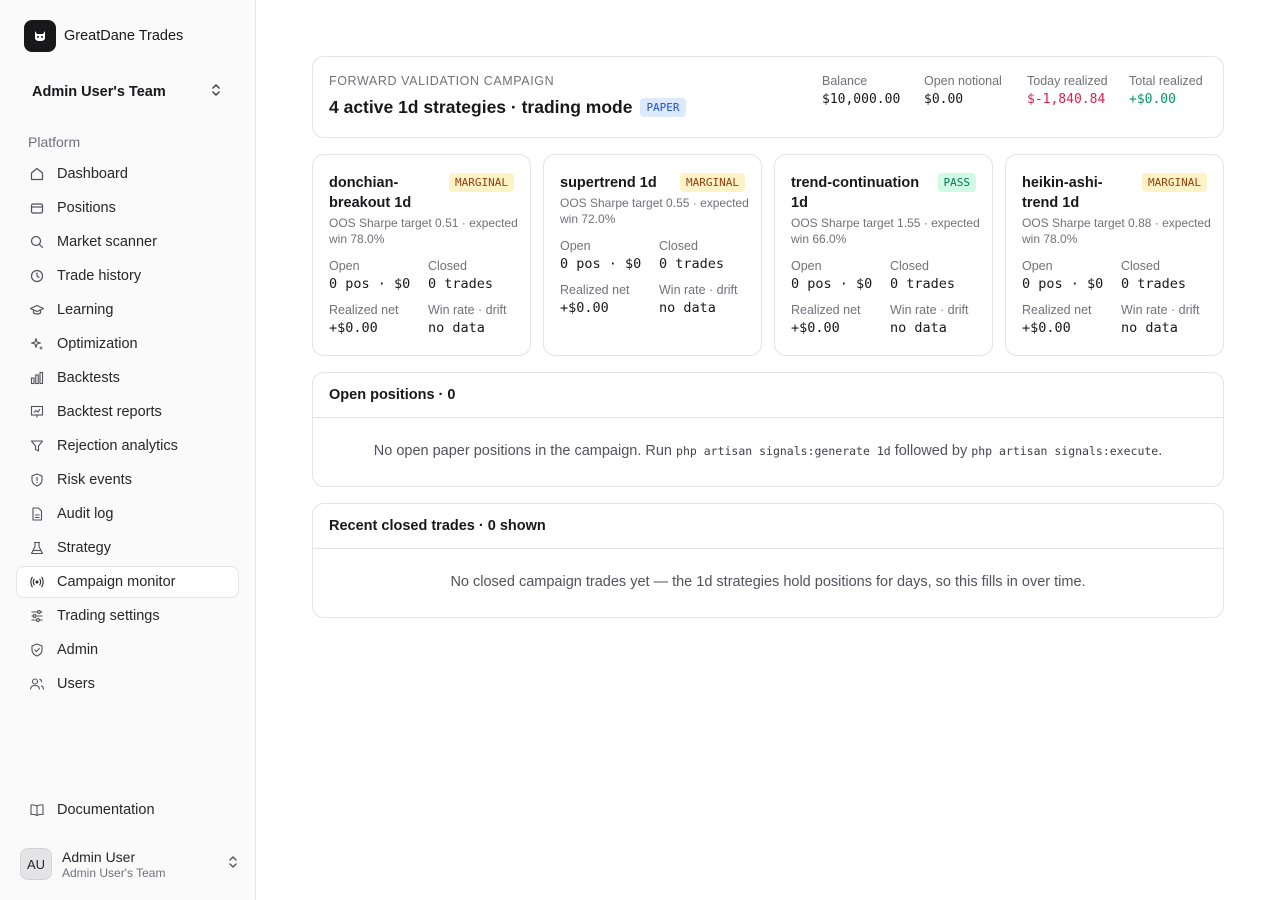 This screenshot has height=900, width=1280. Describe the element at coordinates (54, 142) in the screenshot. I see `nav-section-label: Platform` at that location.